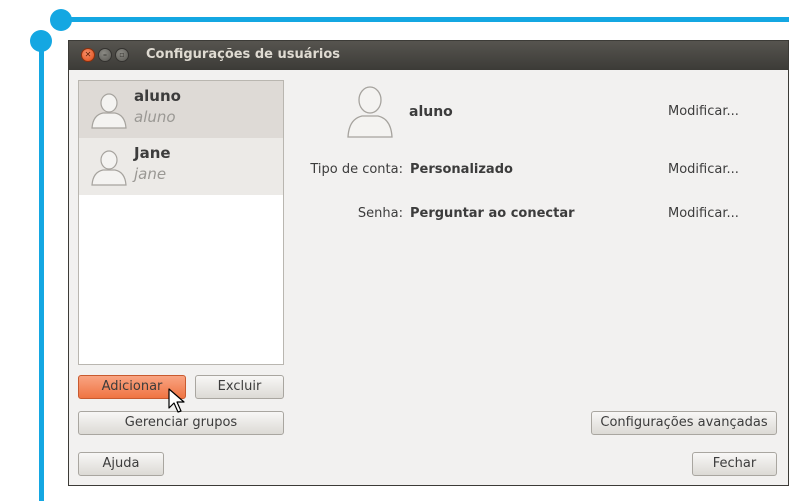 Image resolution: width=789 pixels, height=501 pixels. Describe the element at coordinates (181, 423) in the screenshot. I see `manage-groups-button: Gerenciar grupos` at that location.